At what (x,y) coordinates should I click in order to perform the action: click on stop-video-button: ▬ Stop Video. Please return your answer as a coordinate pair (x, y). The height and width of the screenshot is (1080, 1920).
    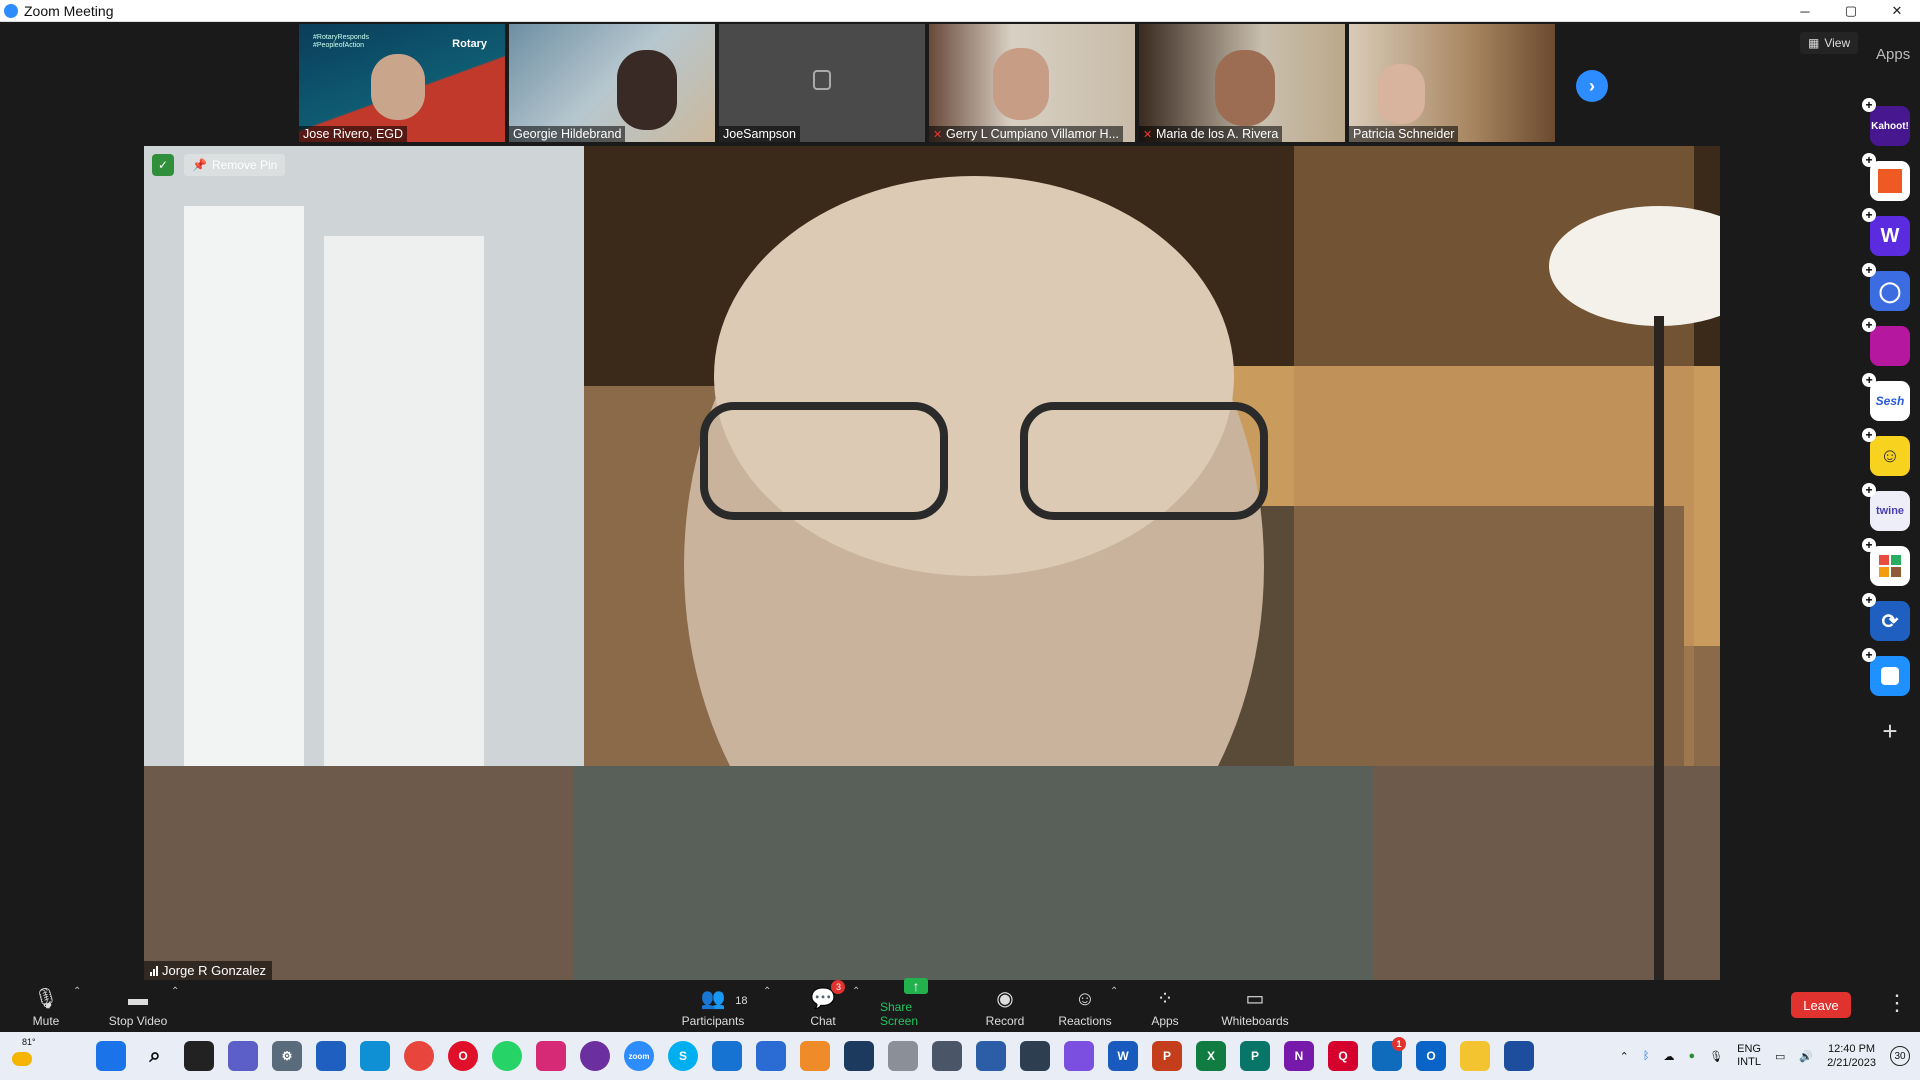
    Looking at the image, I should click on (138, 1006).